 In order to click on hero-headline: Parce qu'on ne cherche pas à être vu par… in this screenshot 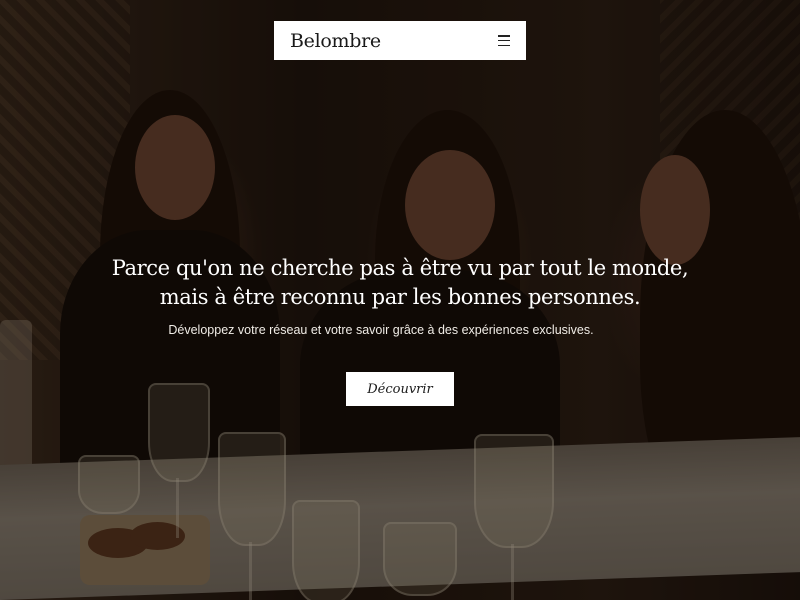, I will do `click(400, 283)`.